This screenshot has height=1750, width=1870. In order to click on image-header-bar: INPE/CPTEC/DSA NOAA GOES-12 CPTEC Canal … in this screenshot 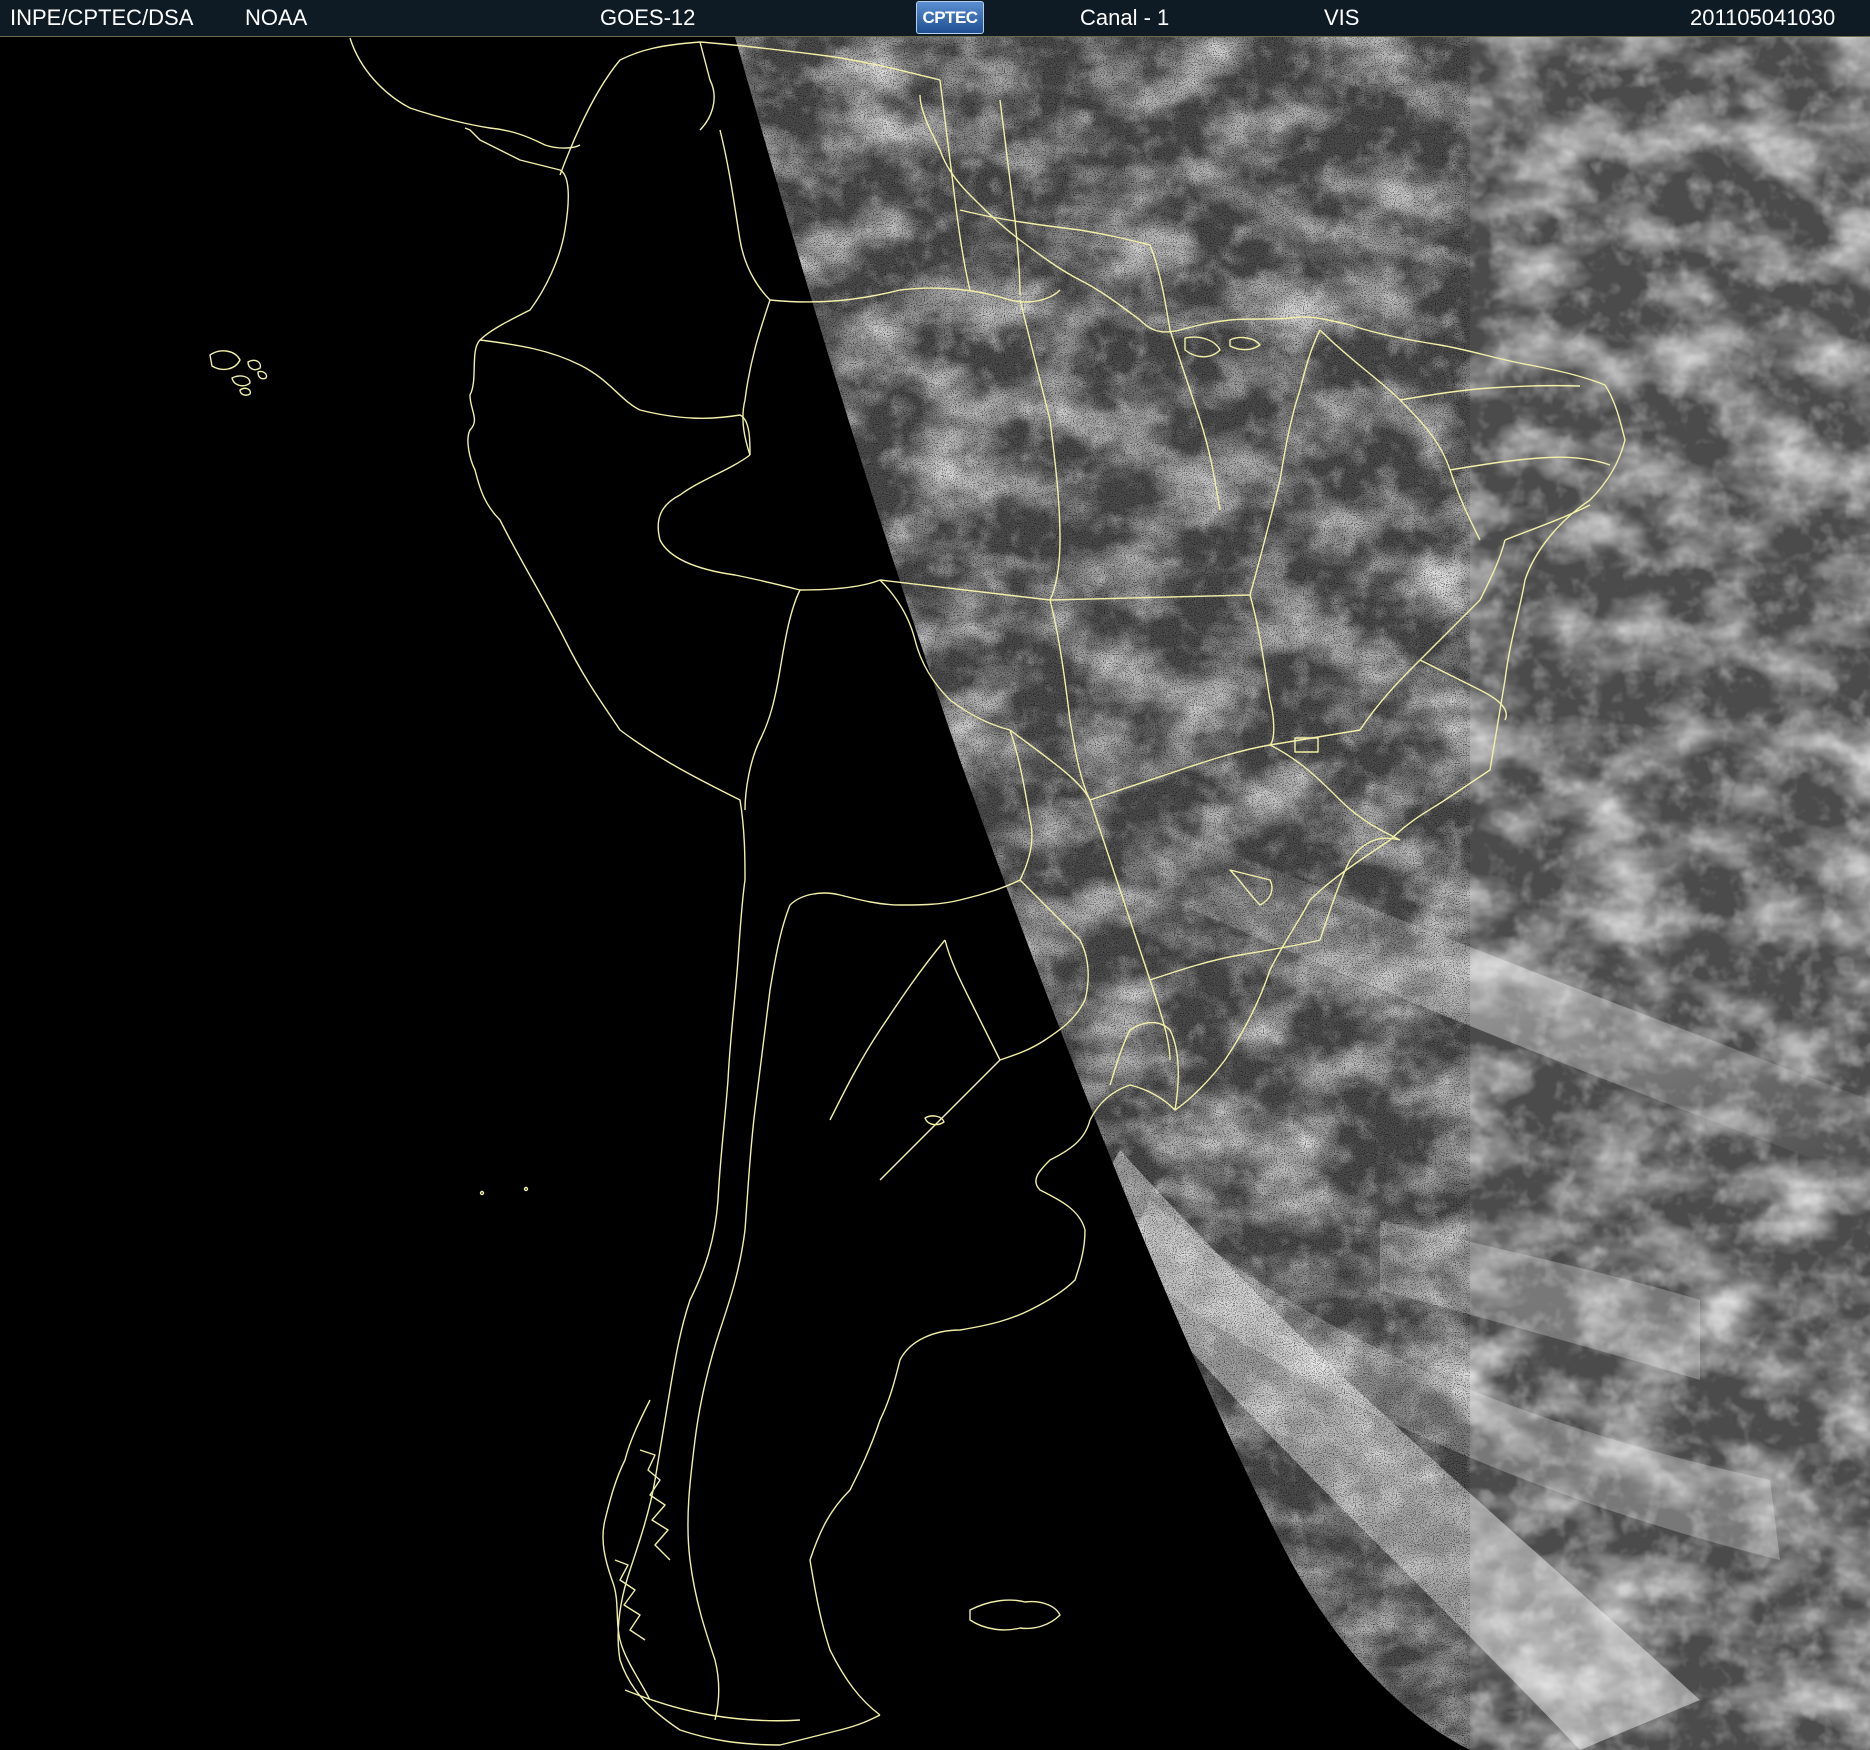, I will do `click(935, 18)`.